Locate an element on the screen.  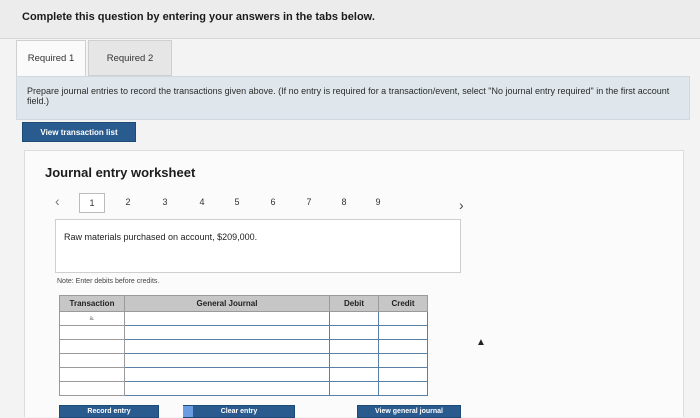
table-header-row: Transaction General Journal Debit Credit is located at coordinates (243, 303).